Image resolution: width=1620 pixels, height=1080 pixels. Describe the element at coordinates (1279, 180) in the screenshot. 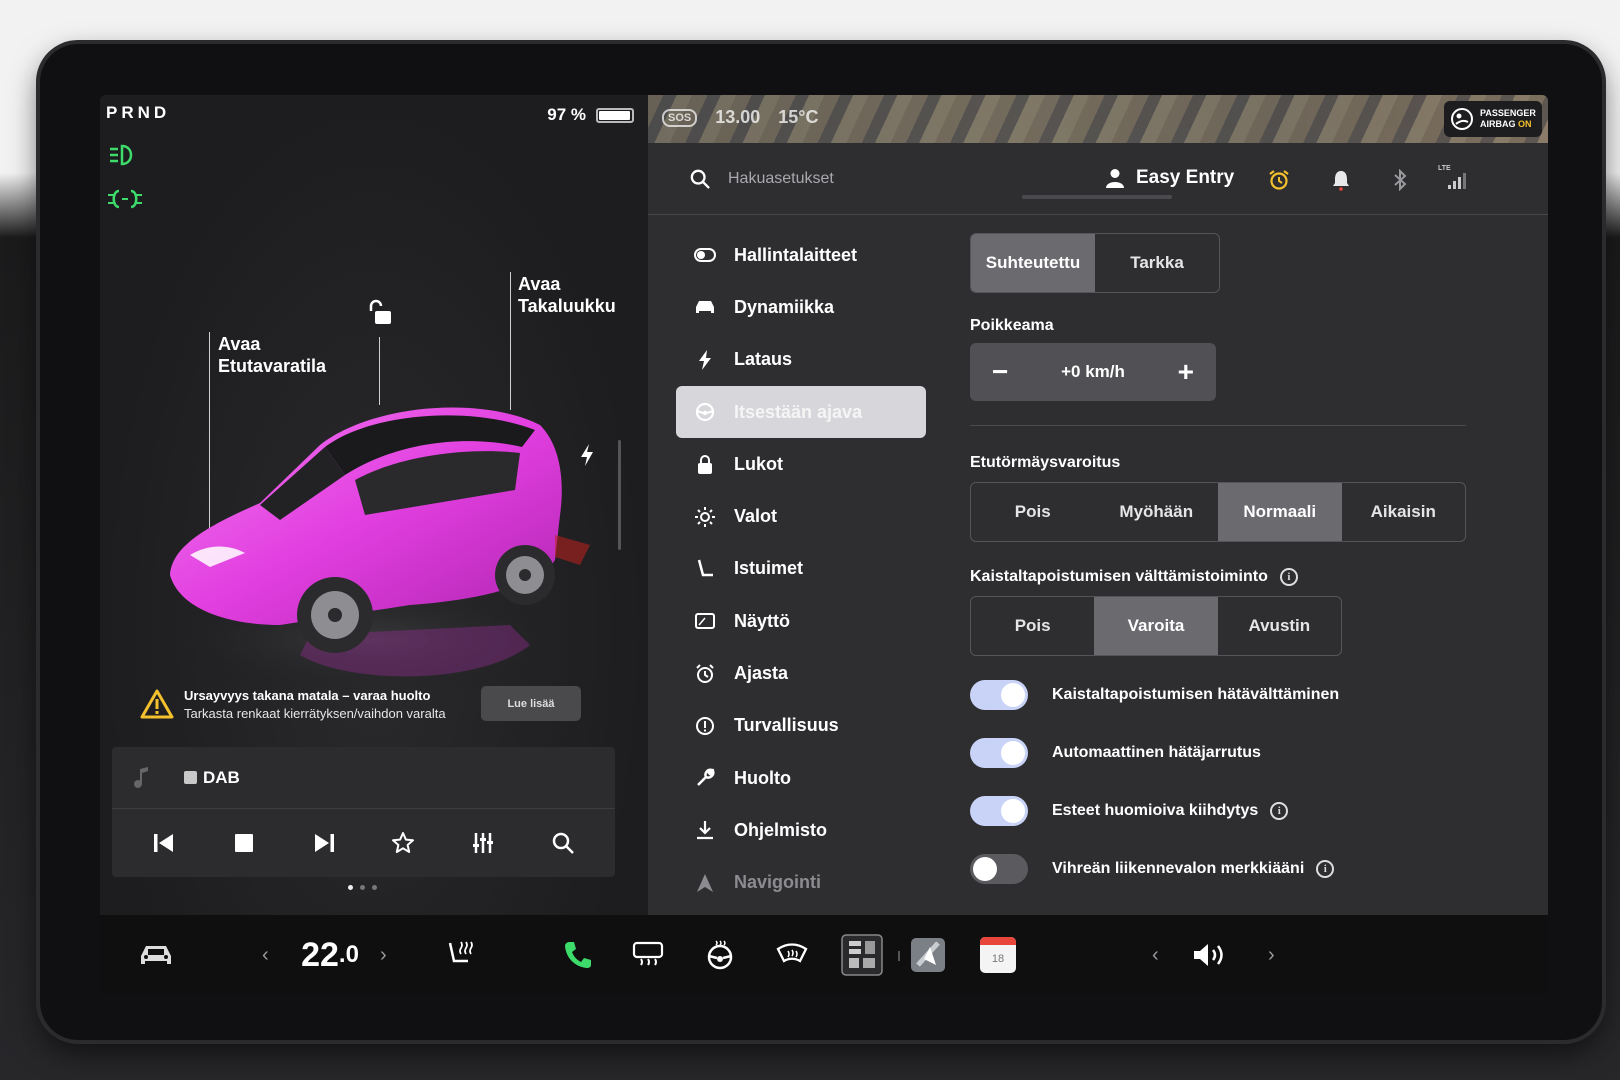

I see `alarm-clock-icon` at that location.